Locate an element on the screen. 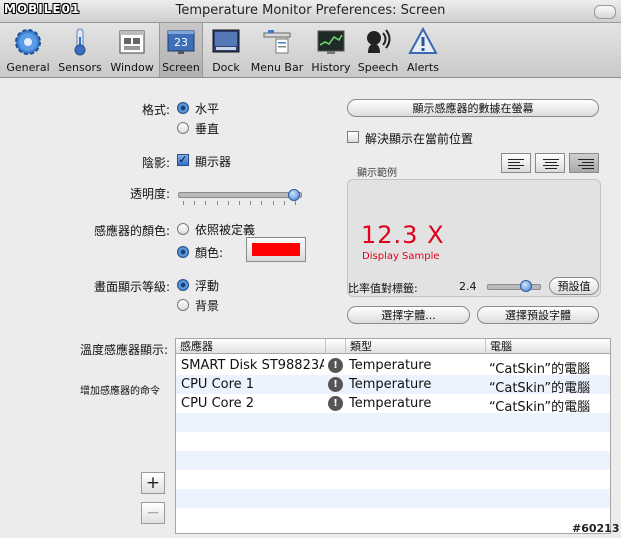  level-floating-label: 浮動 is located at coordinates (207, 286).